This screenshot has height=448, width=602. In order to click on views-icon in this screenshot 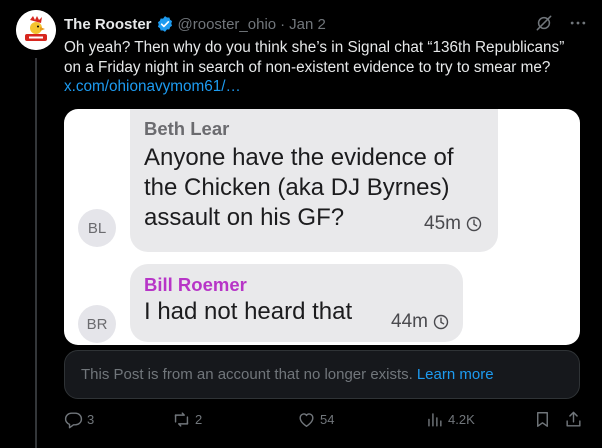, I will do `click(435, 420)`.